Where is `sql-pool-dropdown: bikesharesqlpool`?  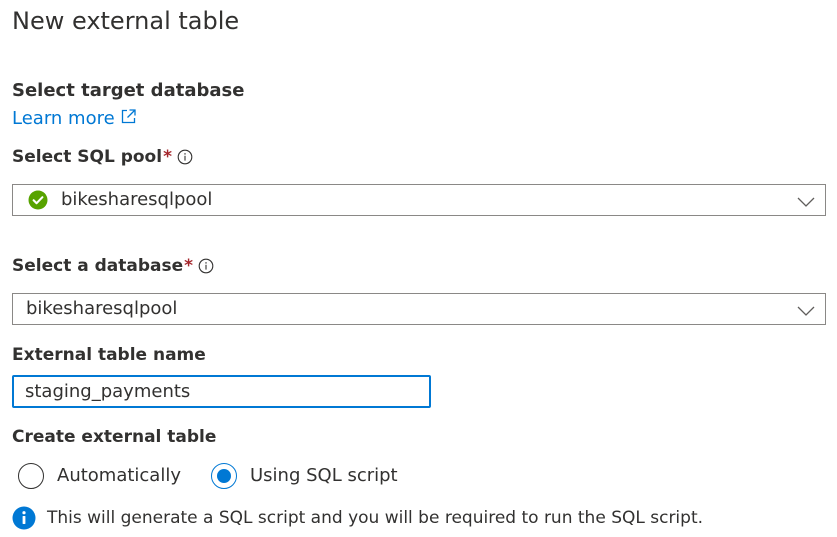 sql-pool-dropdown: bikesharesqlpool is located at coordinates (419, 200).